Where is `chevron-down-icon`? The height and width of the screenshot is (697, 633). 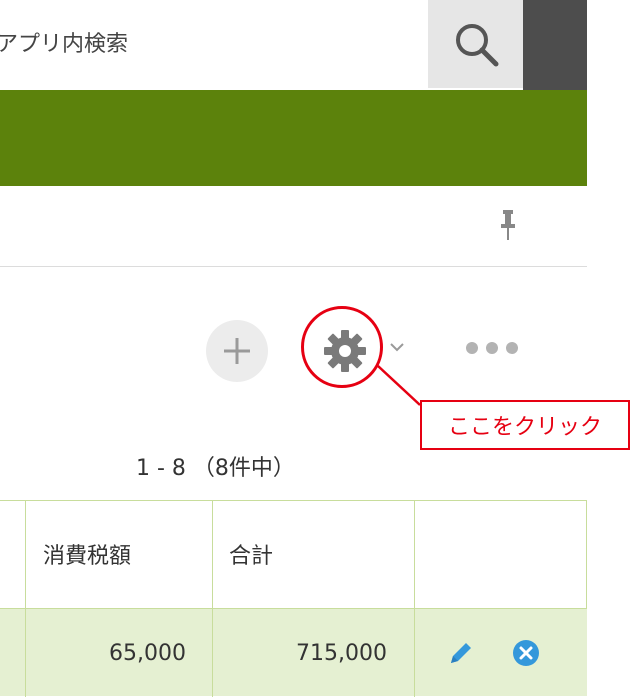
chevron-down-icon is located at coordinates (397, 347).